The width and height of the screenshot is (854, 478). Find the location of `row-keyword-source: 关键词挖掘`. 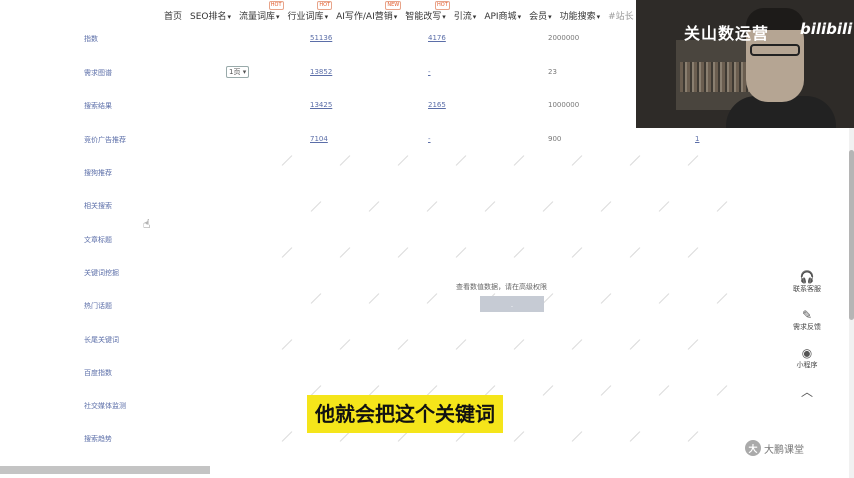

row-keyword-source: 关键词挖掘 is located at coordinates (101, 273).